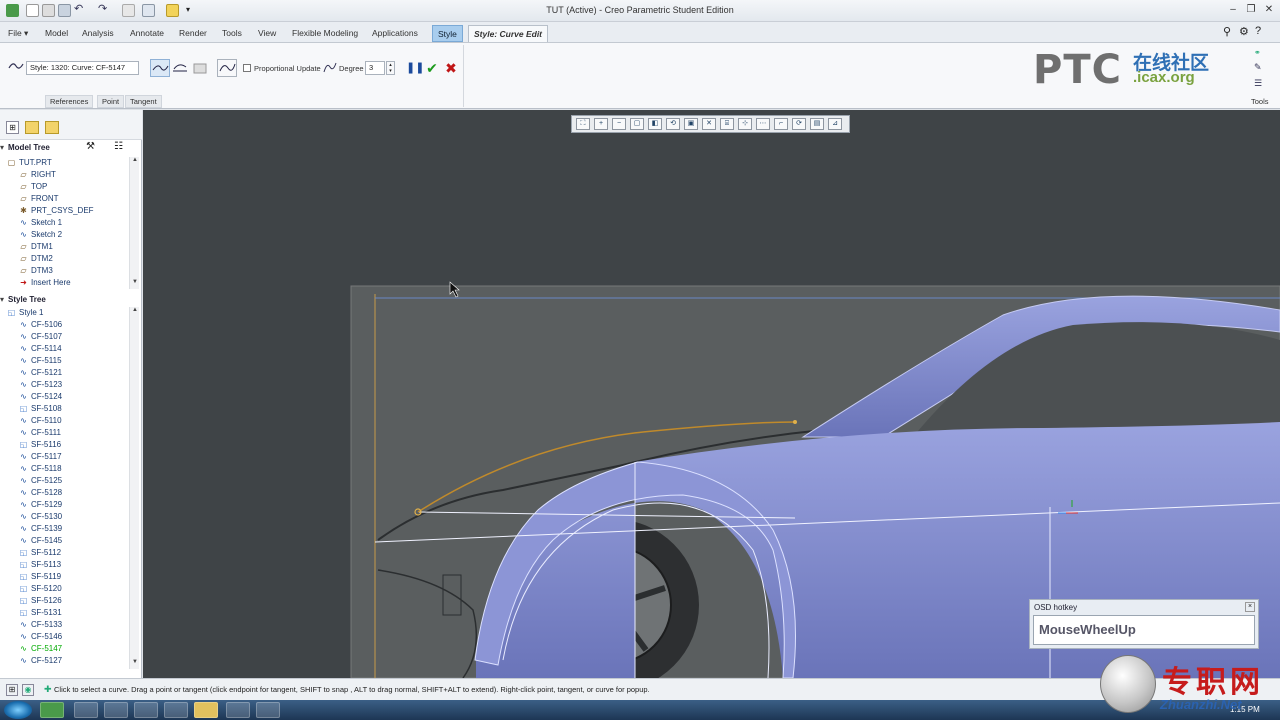 The image size is (1280, 720). I want to click on tab-style: Style, so click(447, 33).